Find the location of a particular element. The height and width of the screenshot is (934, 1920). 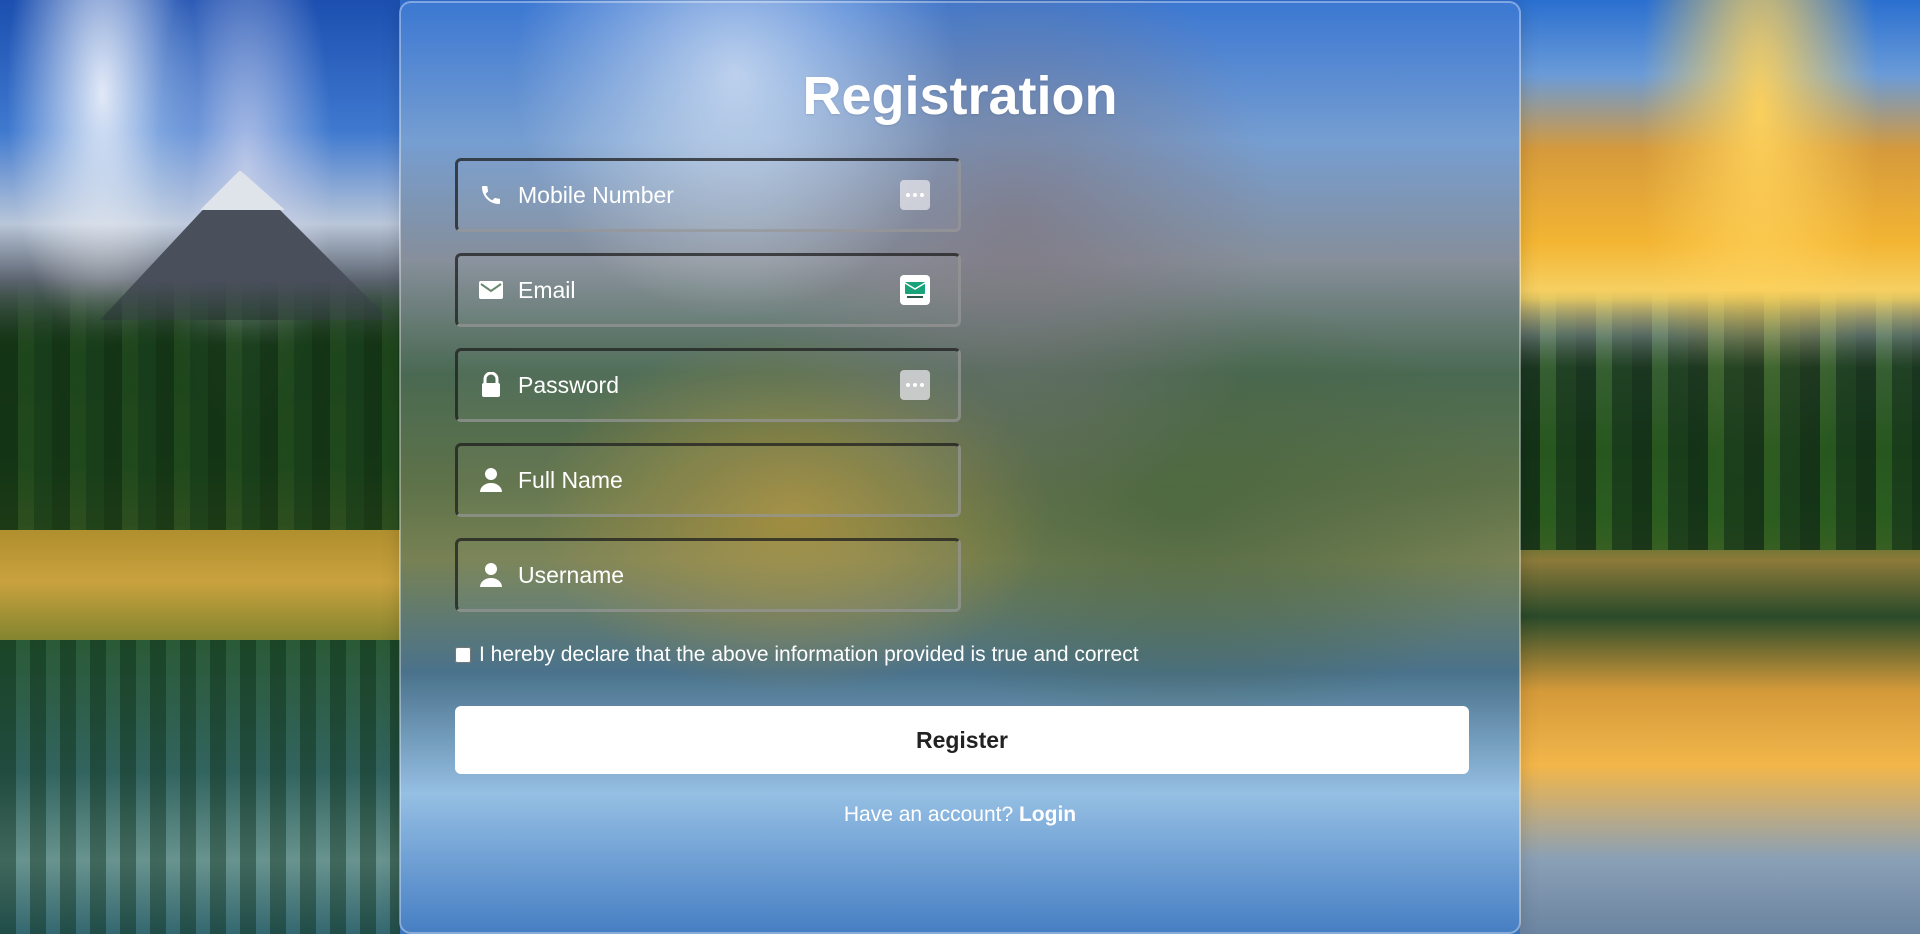

background-snowcap is located at coordinates (242, 190).